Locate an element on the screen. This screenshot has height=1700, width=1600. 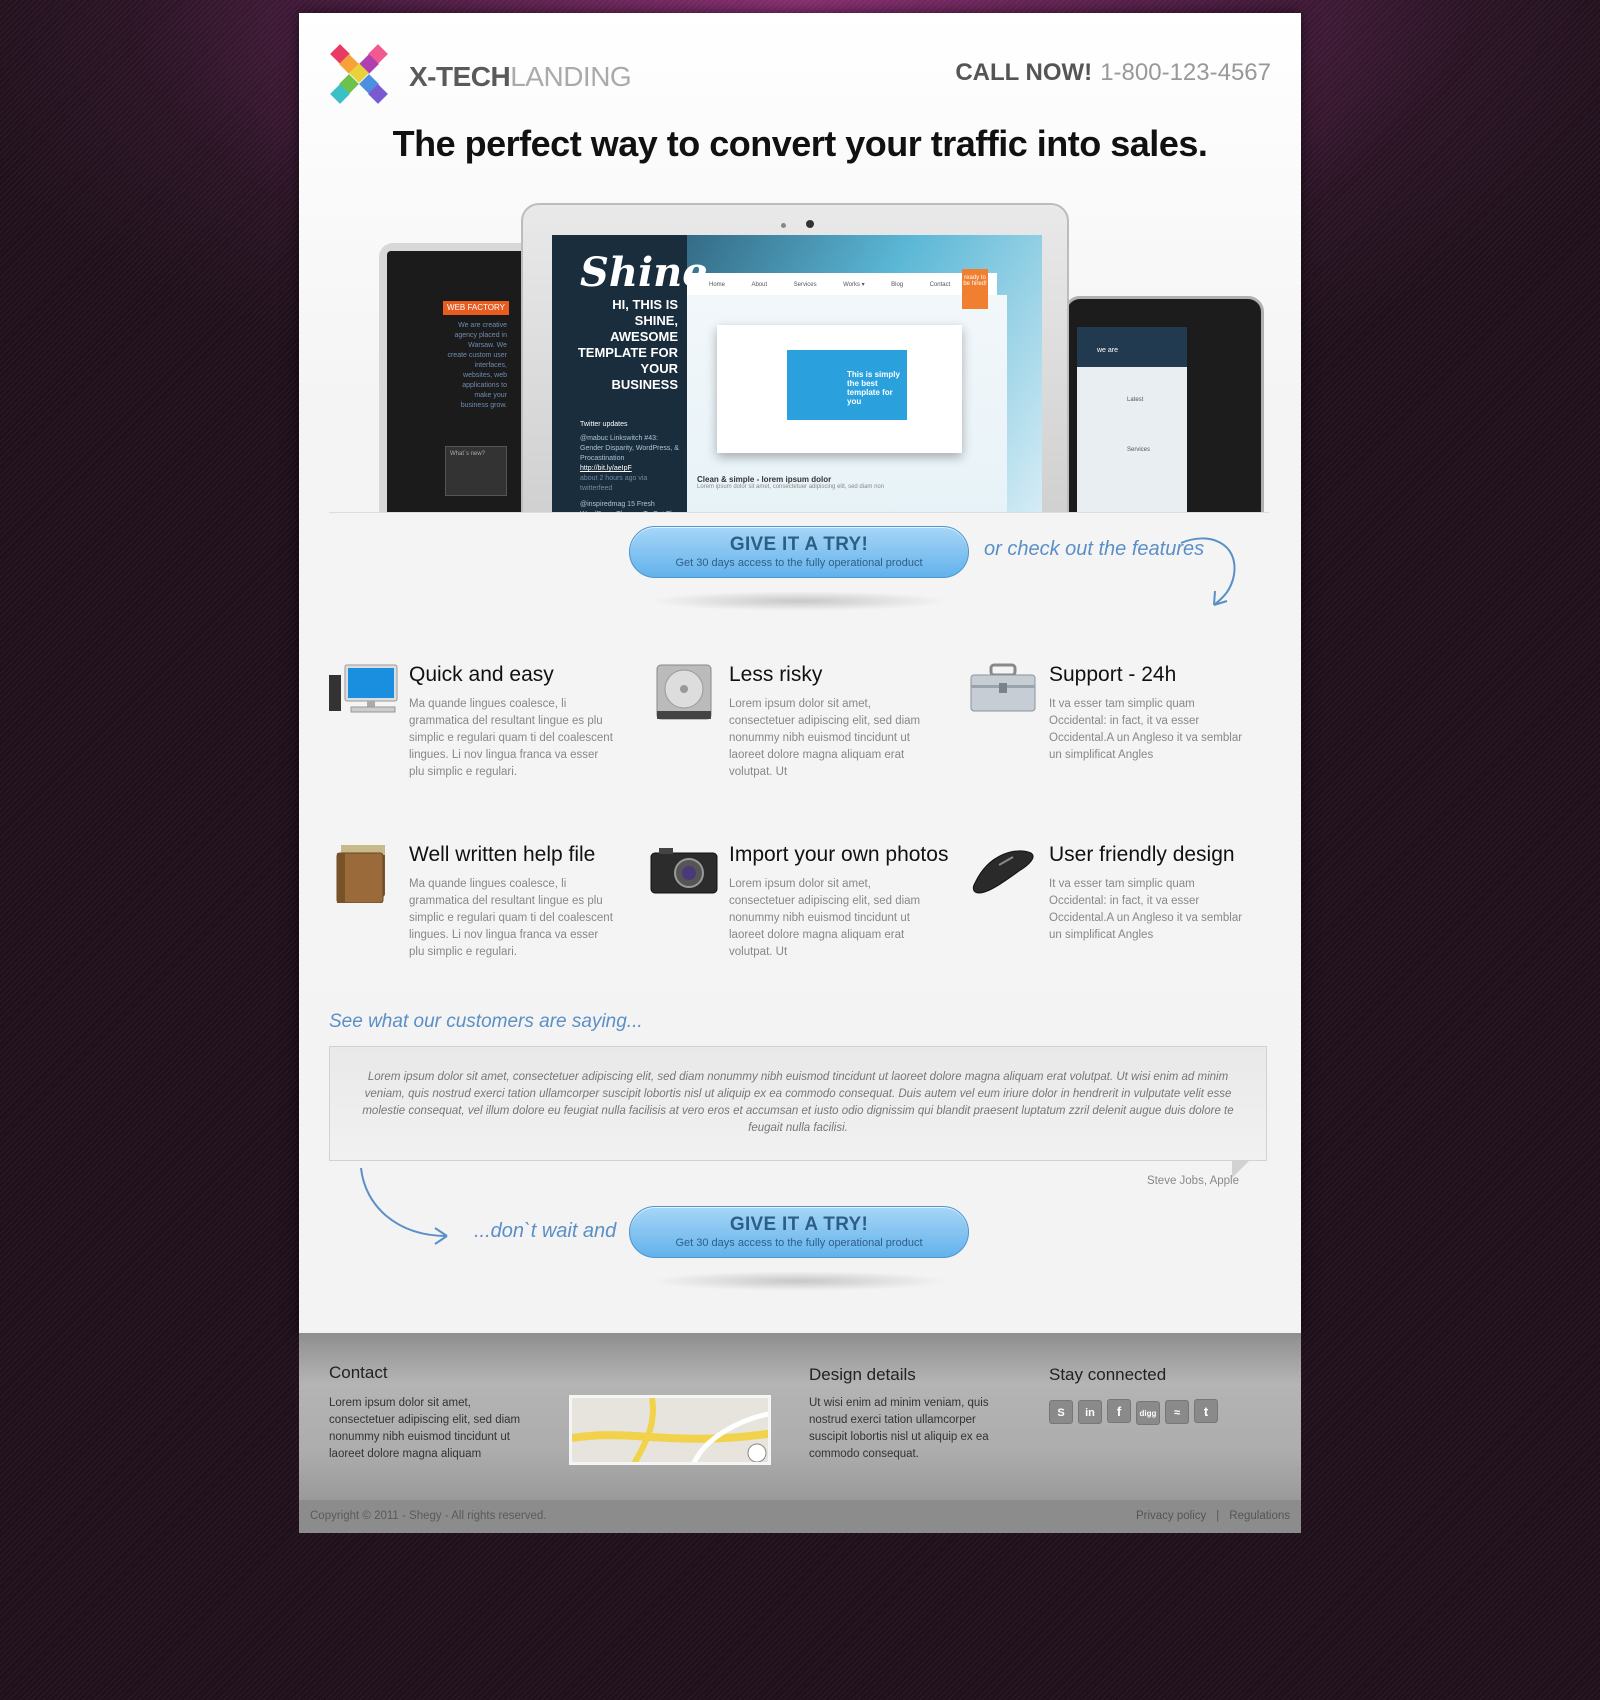
feature-title: Support - 24h is located at coordinates (1113, 674).